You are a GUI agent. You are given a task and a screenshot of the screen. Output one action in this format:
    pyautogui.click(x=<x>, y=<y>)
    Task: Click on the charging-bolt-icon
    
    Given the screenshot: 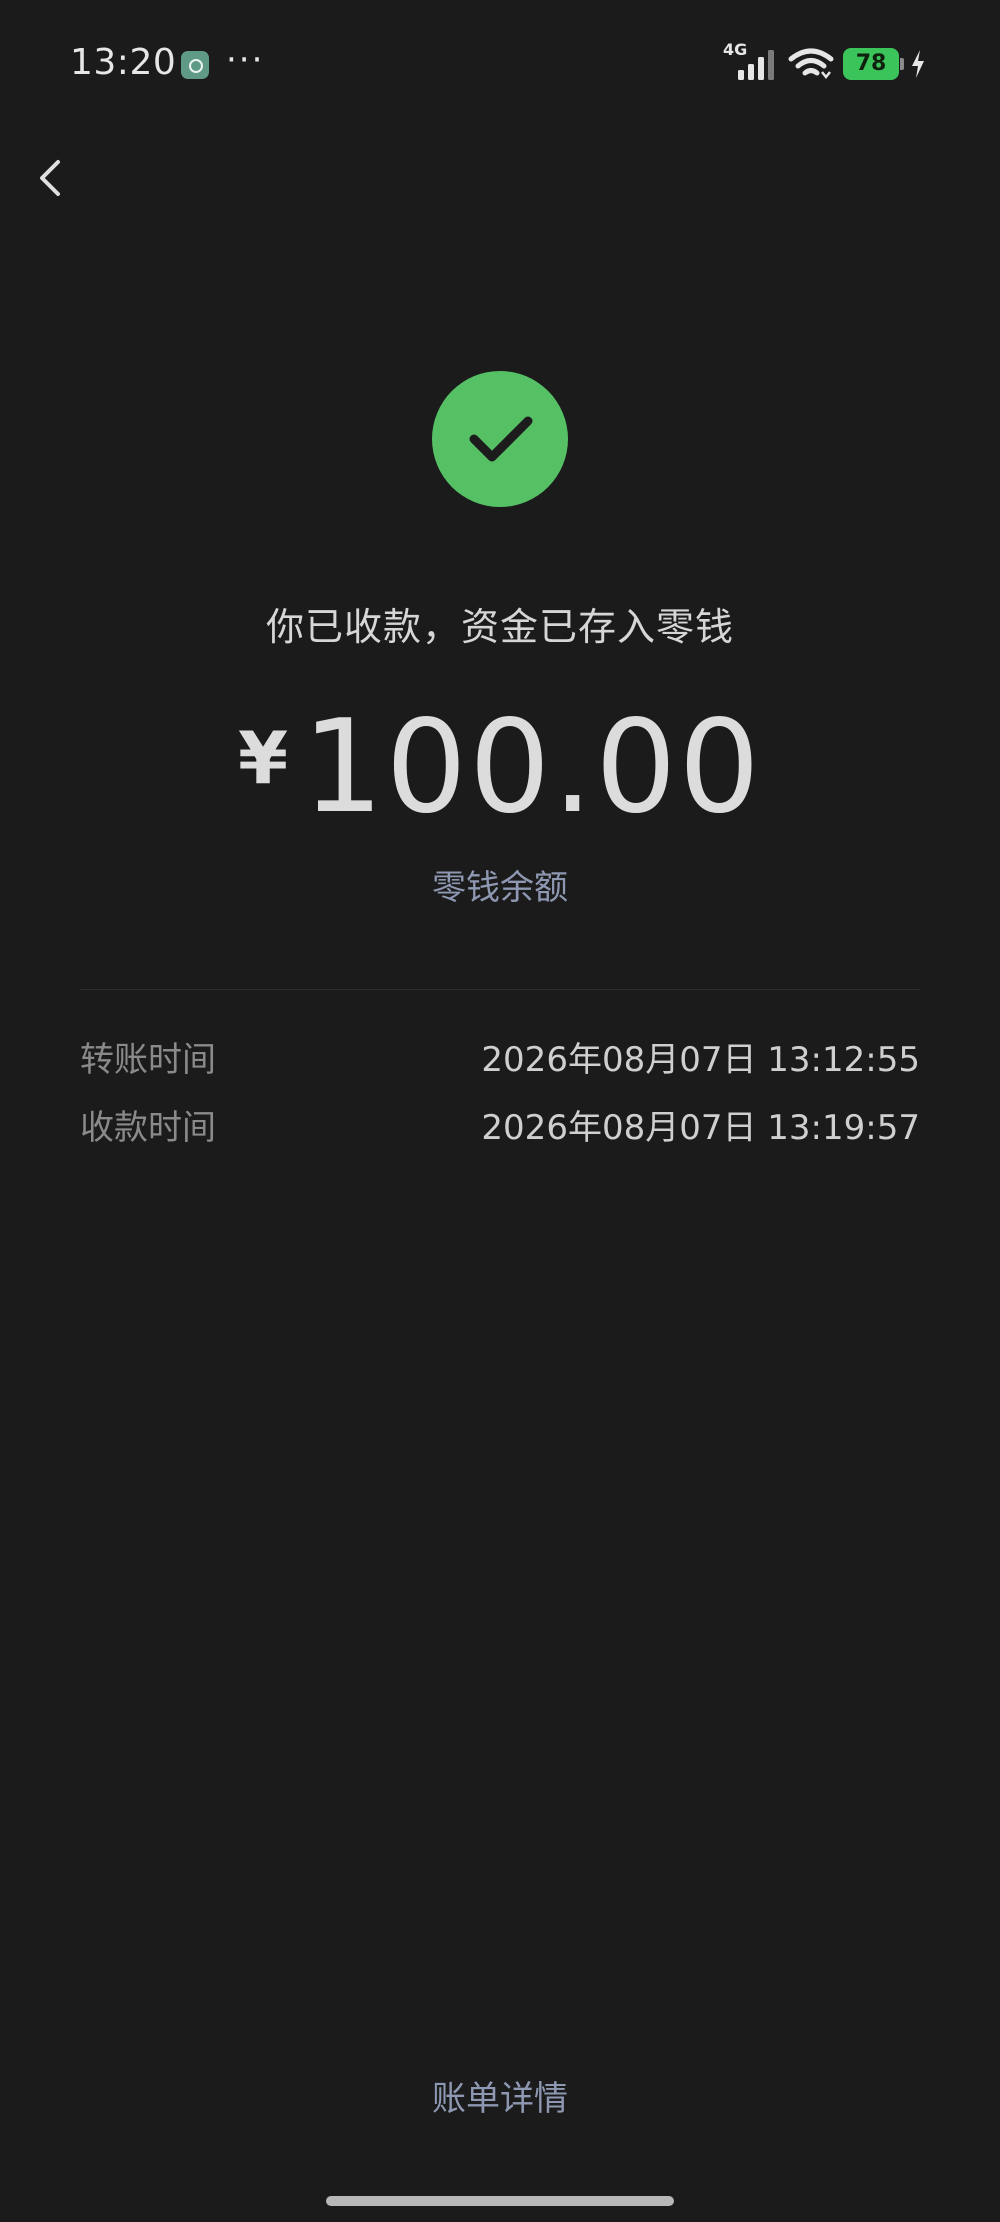 What is the action you would take?
    pyautogui.click(x=918, y=64)
    